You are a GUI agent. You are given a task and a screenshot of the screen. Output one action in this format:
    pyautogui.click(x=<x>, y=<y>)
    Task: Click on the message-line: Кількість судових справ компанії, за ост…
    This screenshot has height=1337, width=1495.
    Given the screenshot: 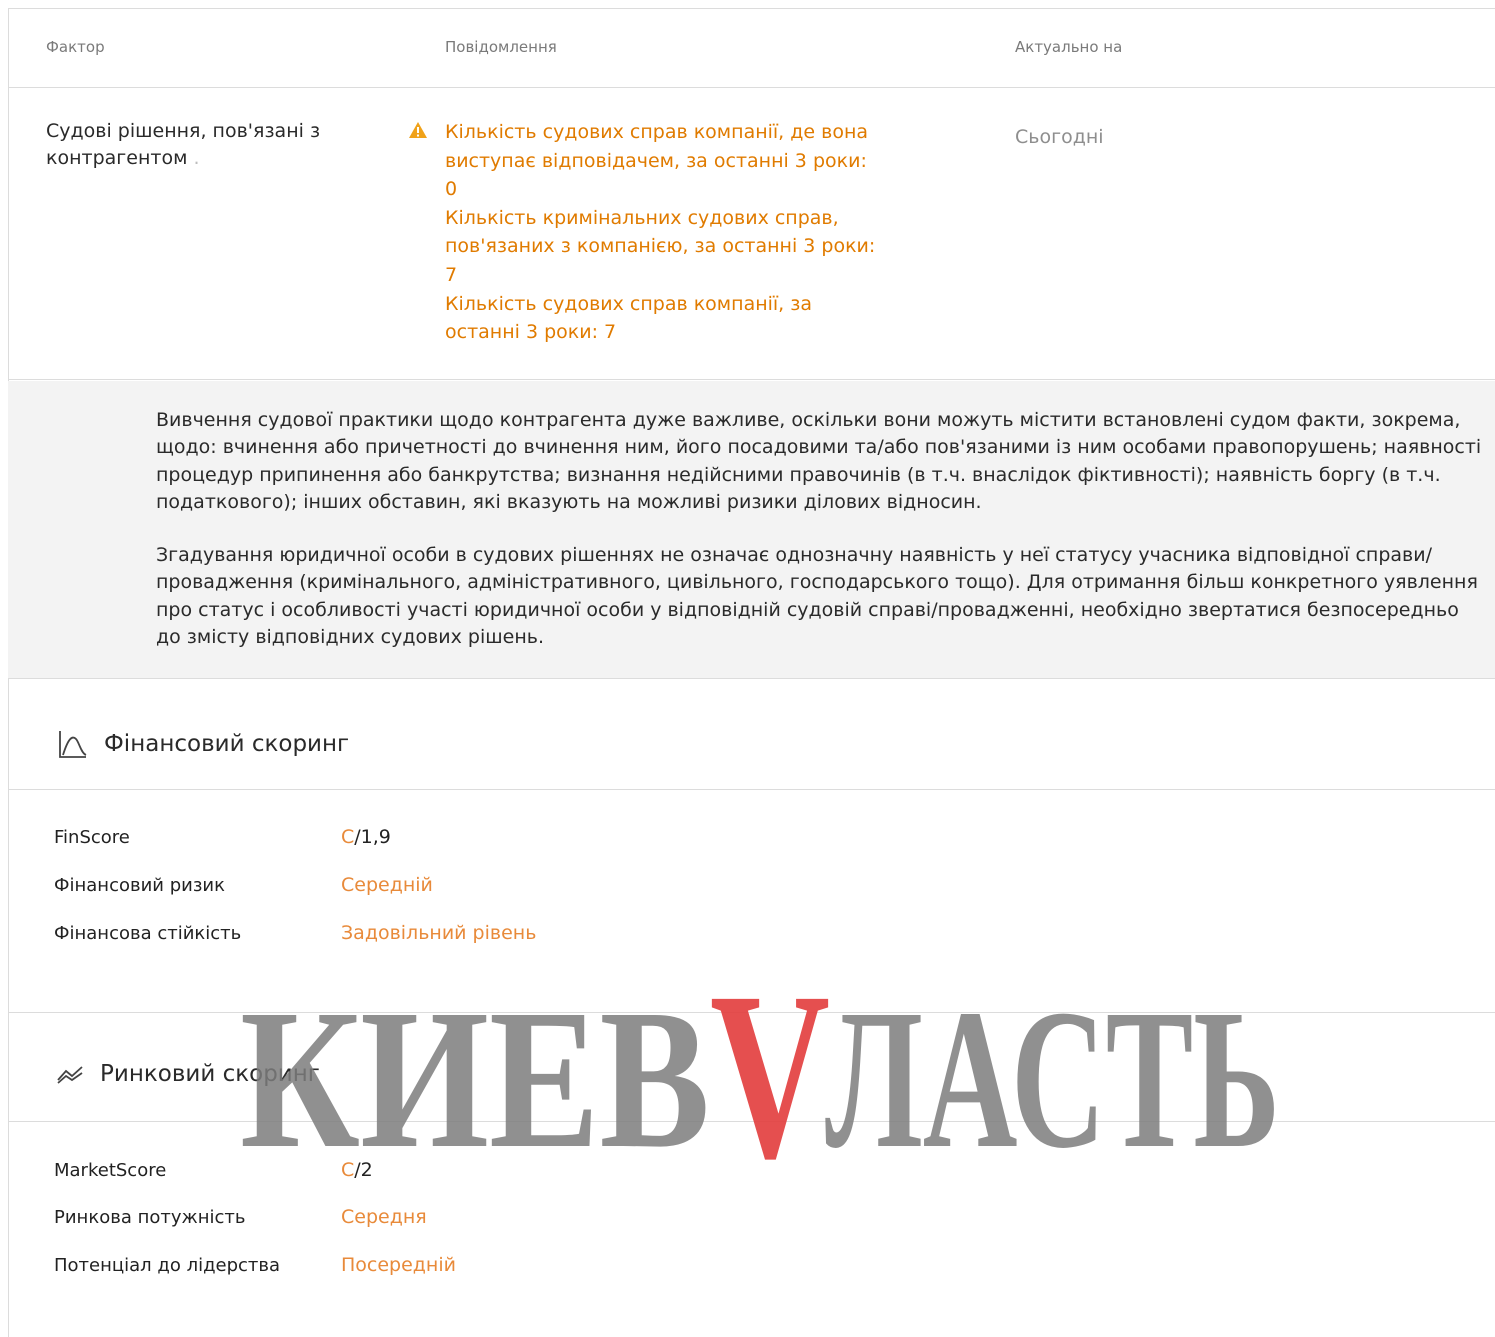 What is the action you would take?
    pyautogui.click(x=629, y=318)
    